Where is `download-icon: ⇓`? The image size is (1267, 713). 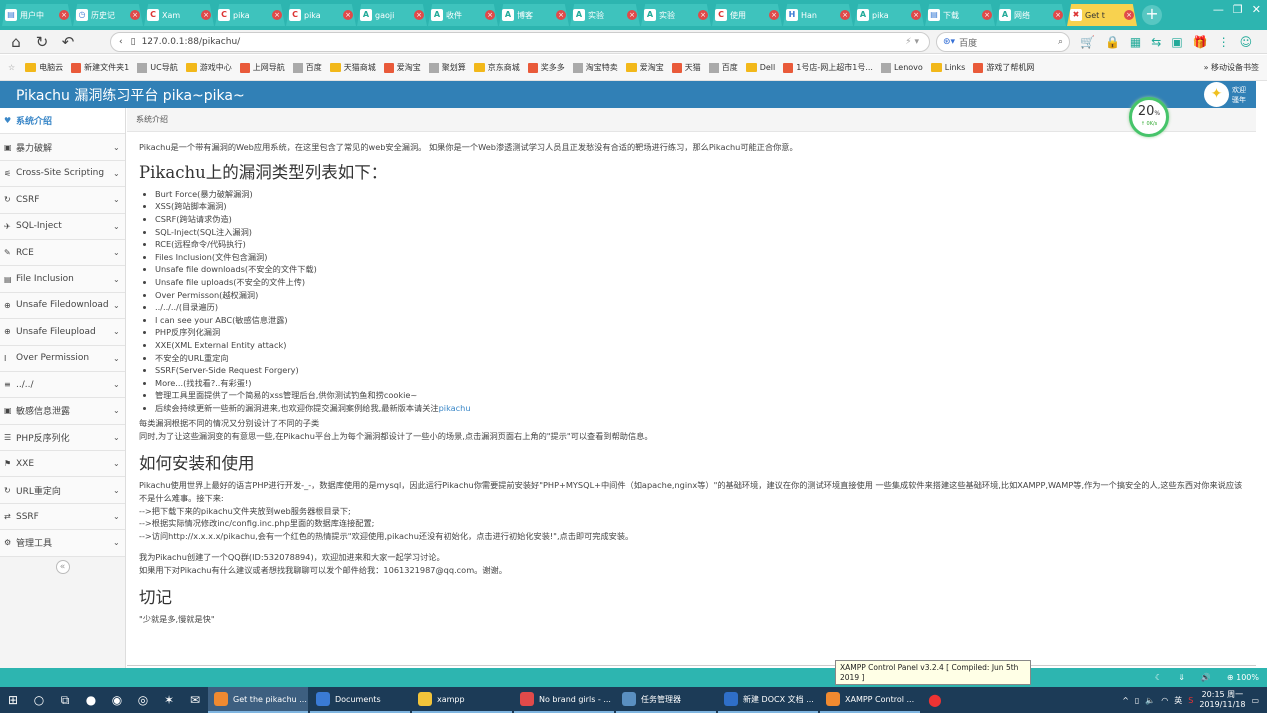
download-icon: ⇓ is located at coordinates (1181, 677).